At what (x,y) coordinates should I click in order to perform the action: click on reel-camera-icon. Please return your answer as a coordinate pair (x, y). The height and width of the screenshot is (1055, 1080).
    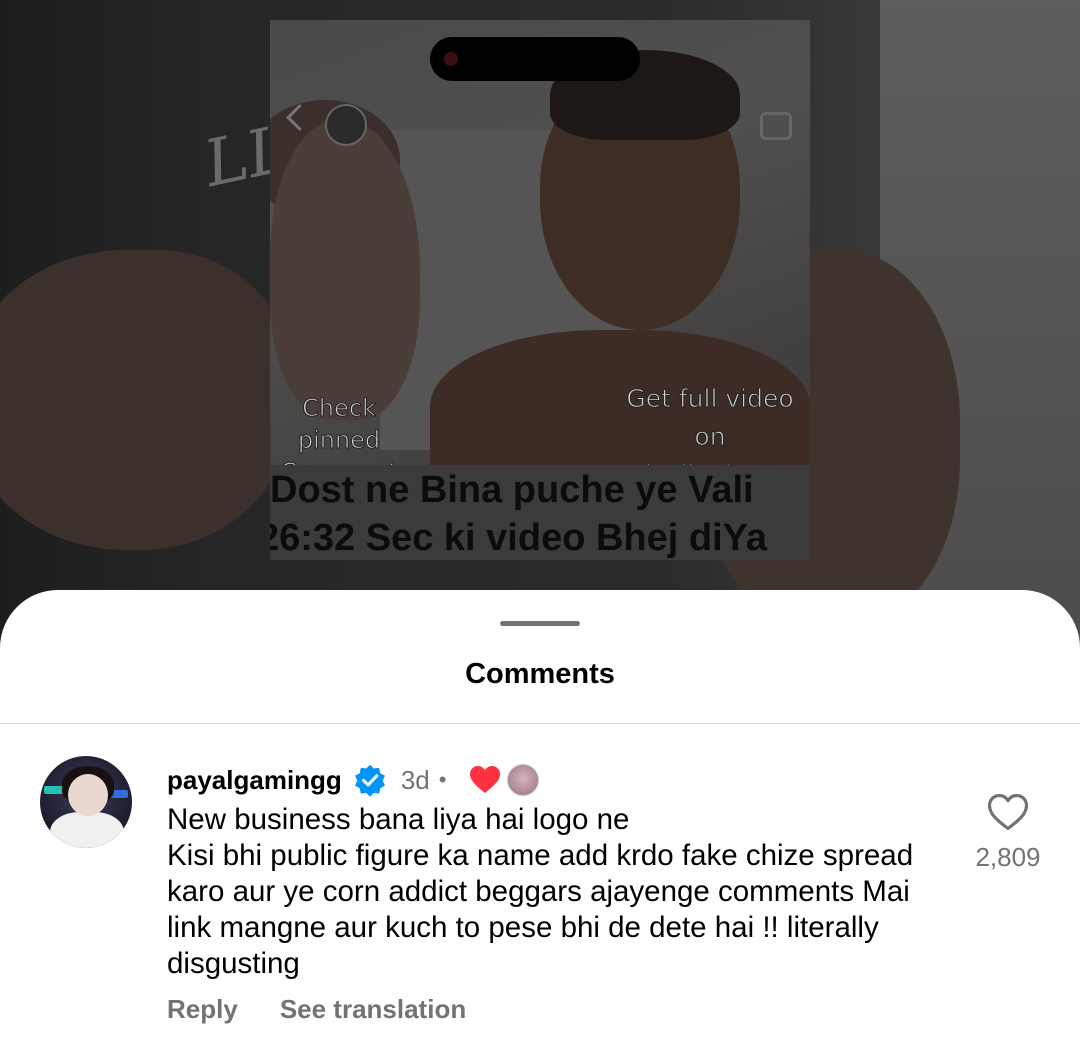
    Looking at the image, I should click on (776, 126).